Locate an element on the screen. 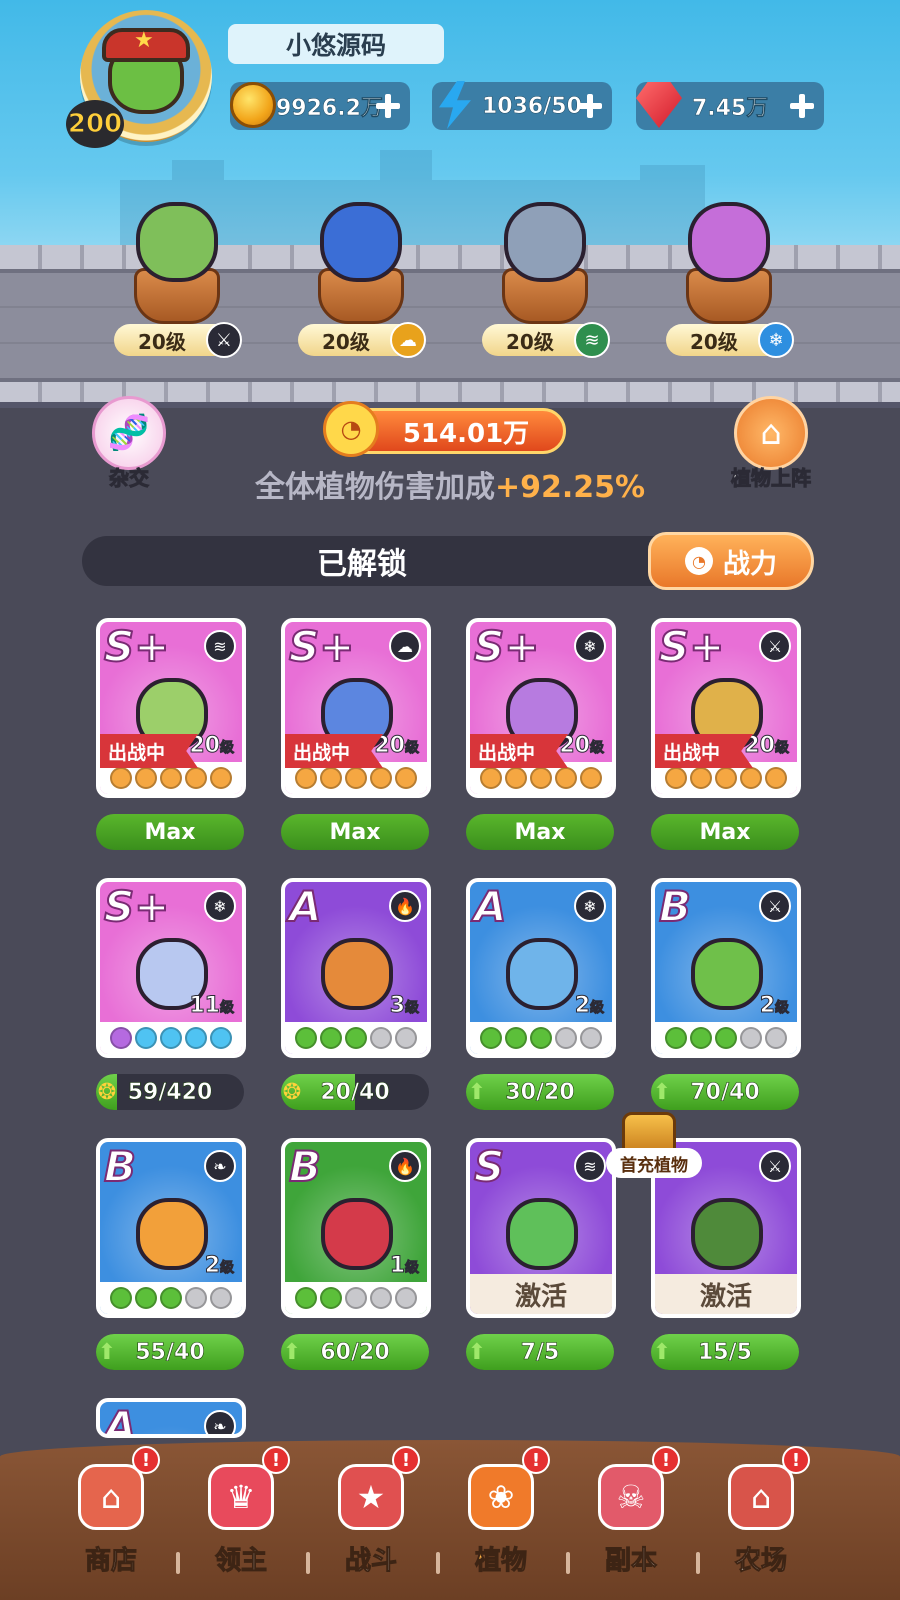  shard-progress-bar: ⬆ 30/20 is located at coordinates (540, 1092).